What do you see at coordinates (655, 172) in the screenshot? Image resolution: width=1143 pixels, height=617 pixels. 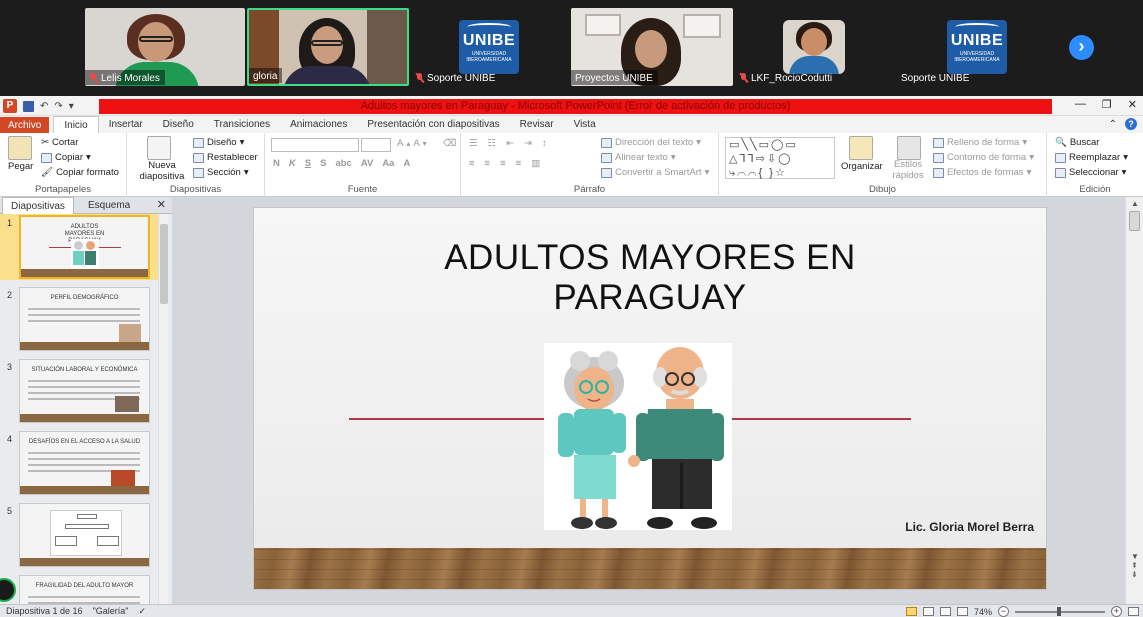 I see `smartart-button: Convertir a SmartArt ▾` at bounding box center [655, 172].